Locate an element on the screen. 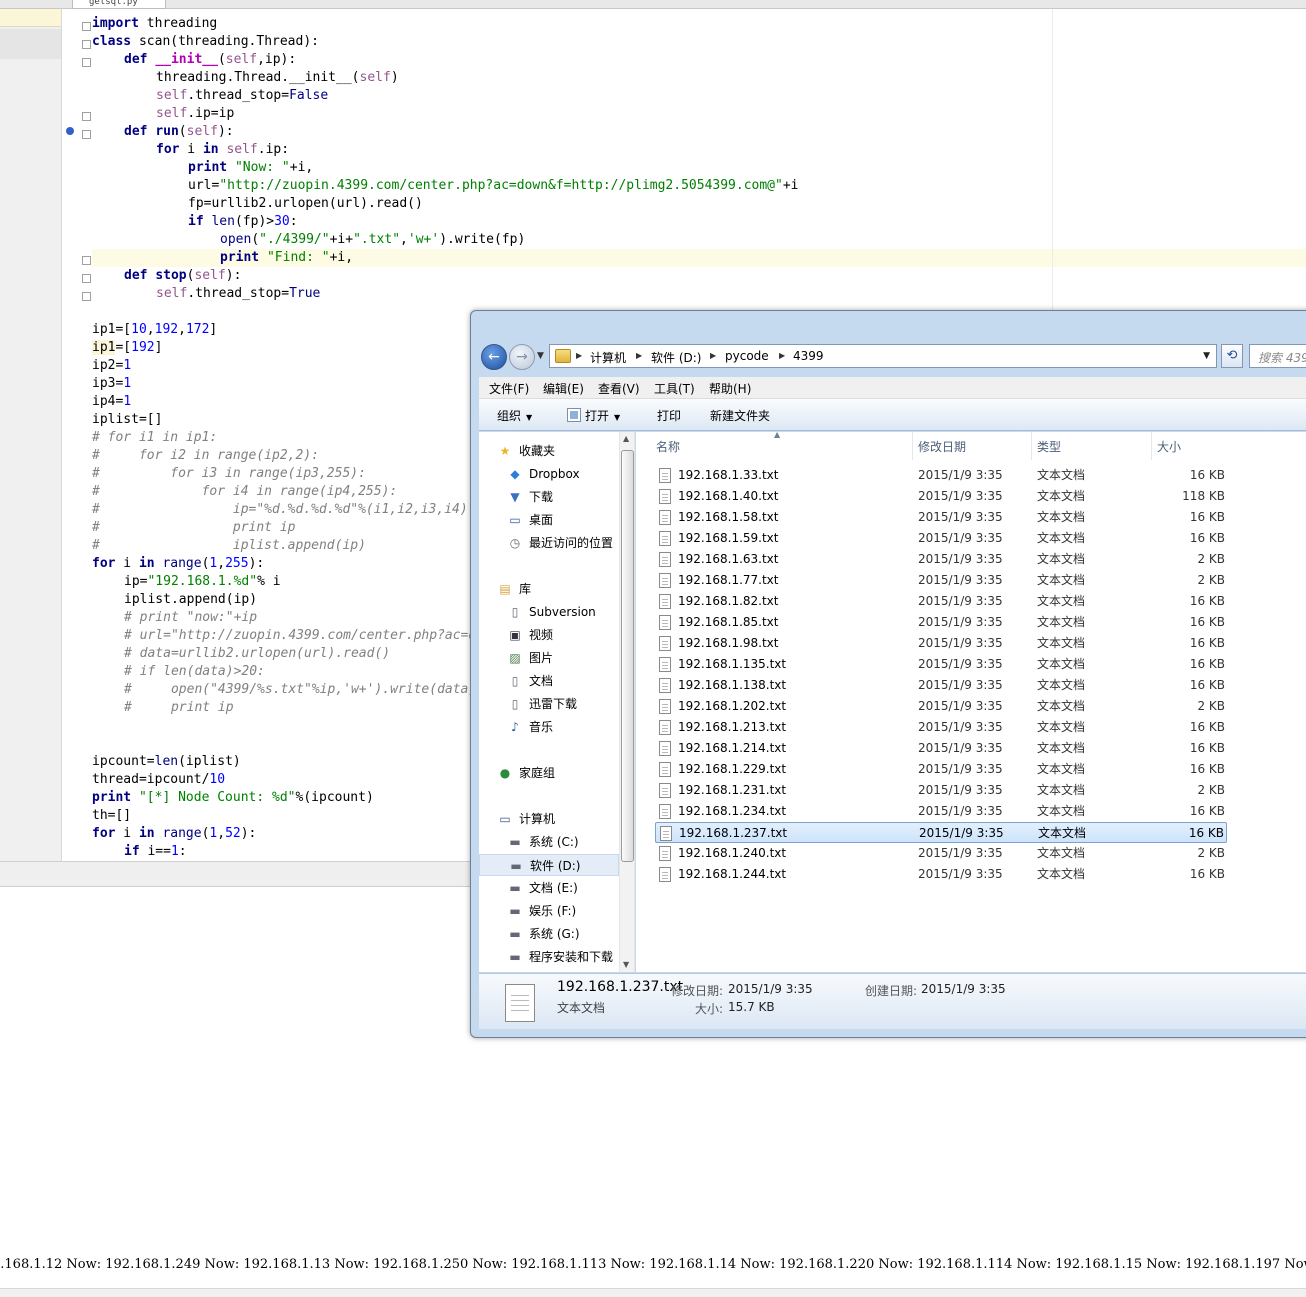 The image size is (1306, 1297). file-row: 192.168.1.82.txt 2015/1/9 3:35 文本文档 16 KB is located at coordinates (941, 601).